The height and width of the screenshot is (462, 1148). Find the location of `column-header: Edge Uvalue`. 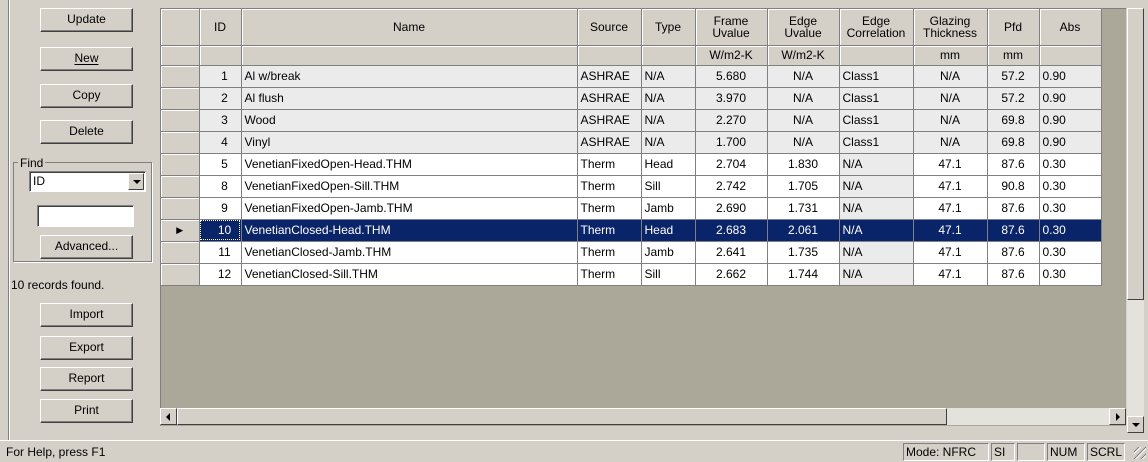

column-header: Edge Uvalue is located at coordinates (803, 27).